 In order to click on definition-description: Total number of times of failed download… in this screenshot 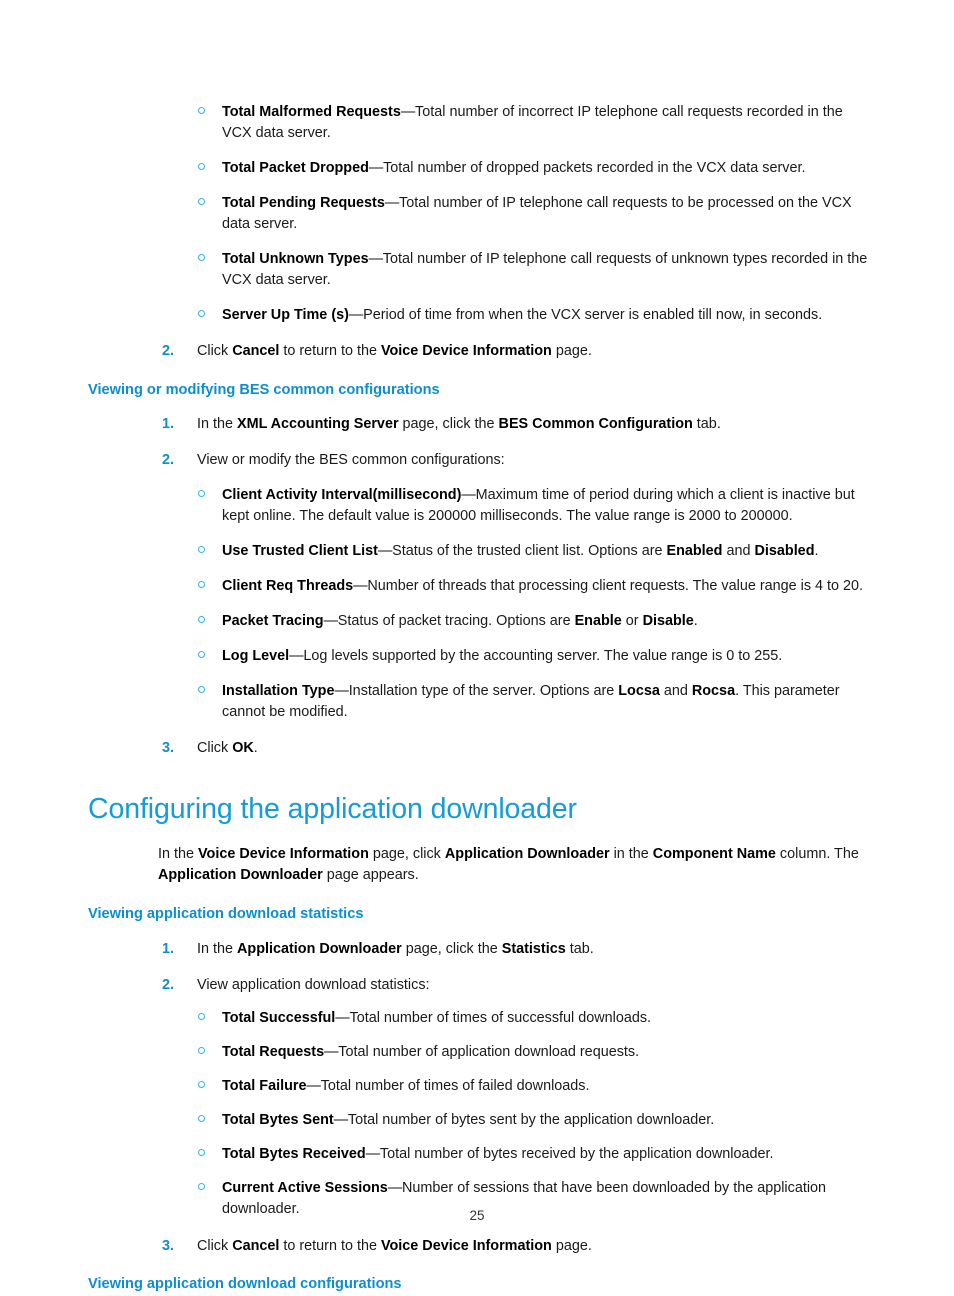, I will do `click(455, 1086)`.